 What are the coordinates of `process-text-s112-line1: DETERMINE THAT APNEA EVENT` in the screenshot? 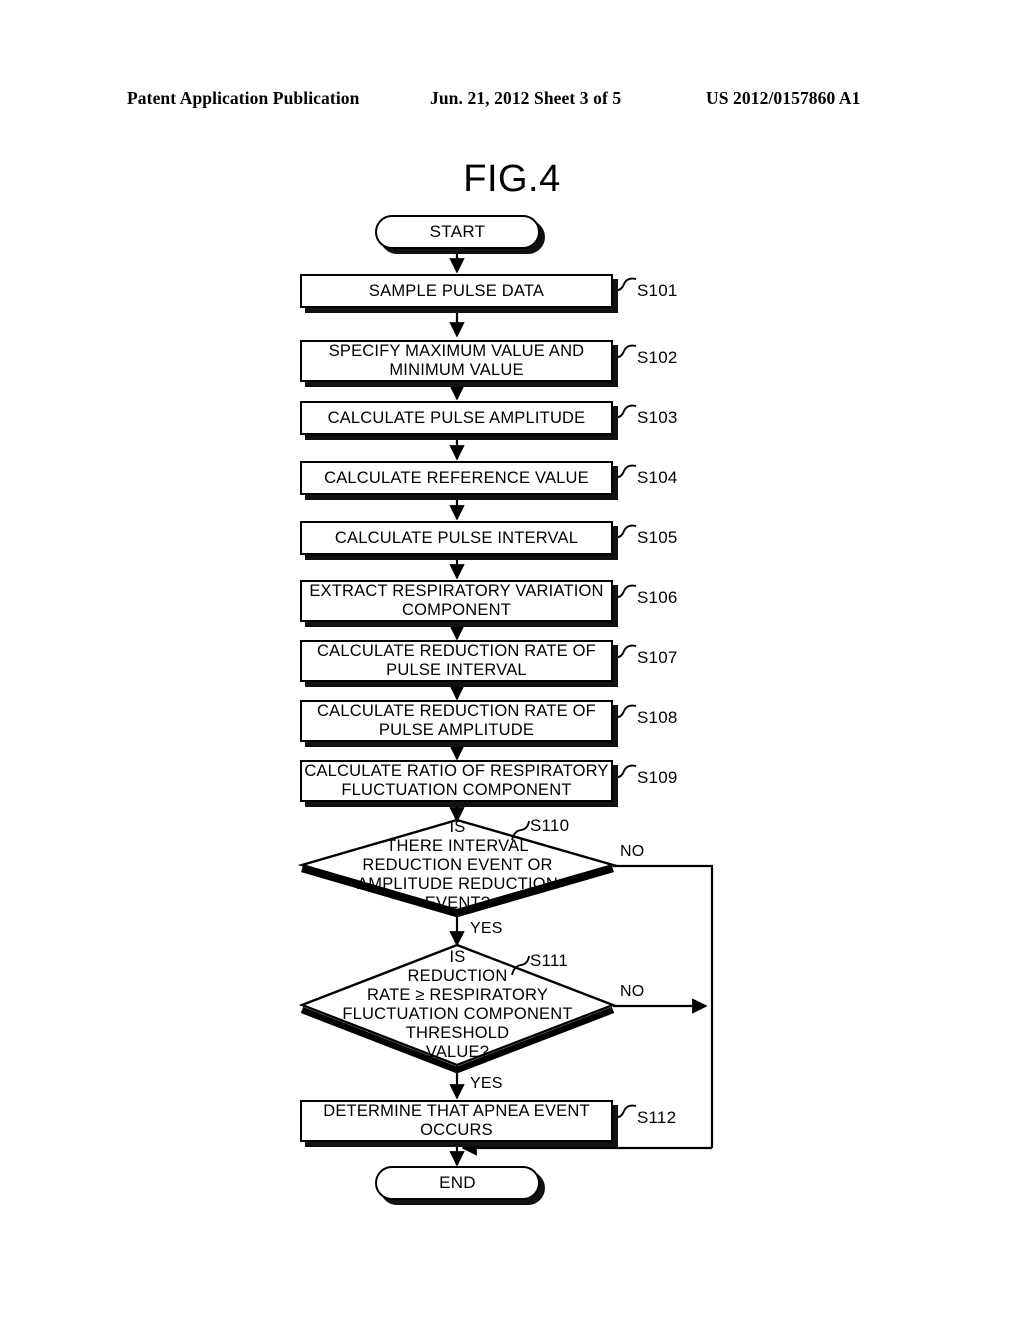 It's located at (456, 1111).